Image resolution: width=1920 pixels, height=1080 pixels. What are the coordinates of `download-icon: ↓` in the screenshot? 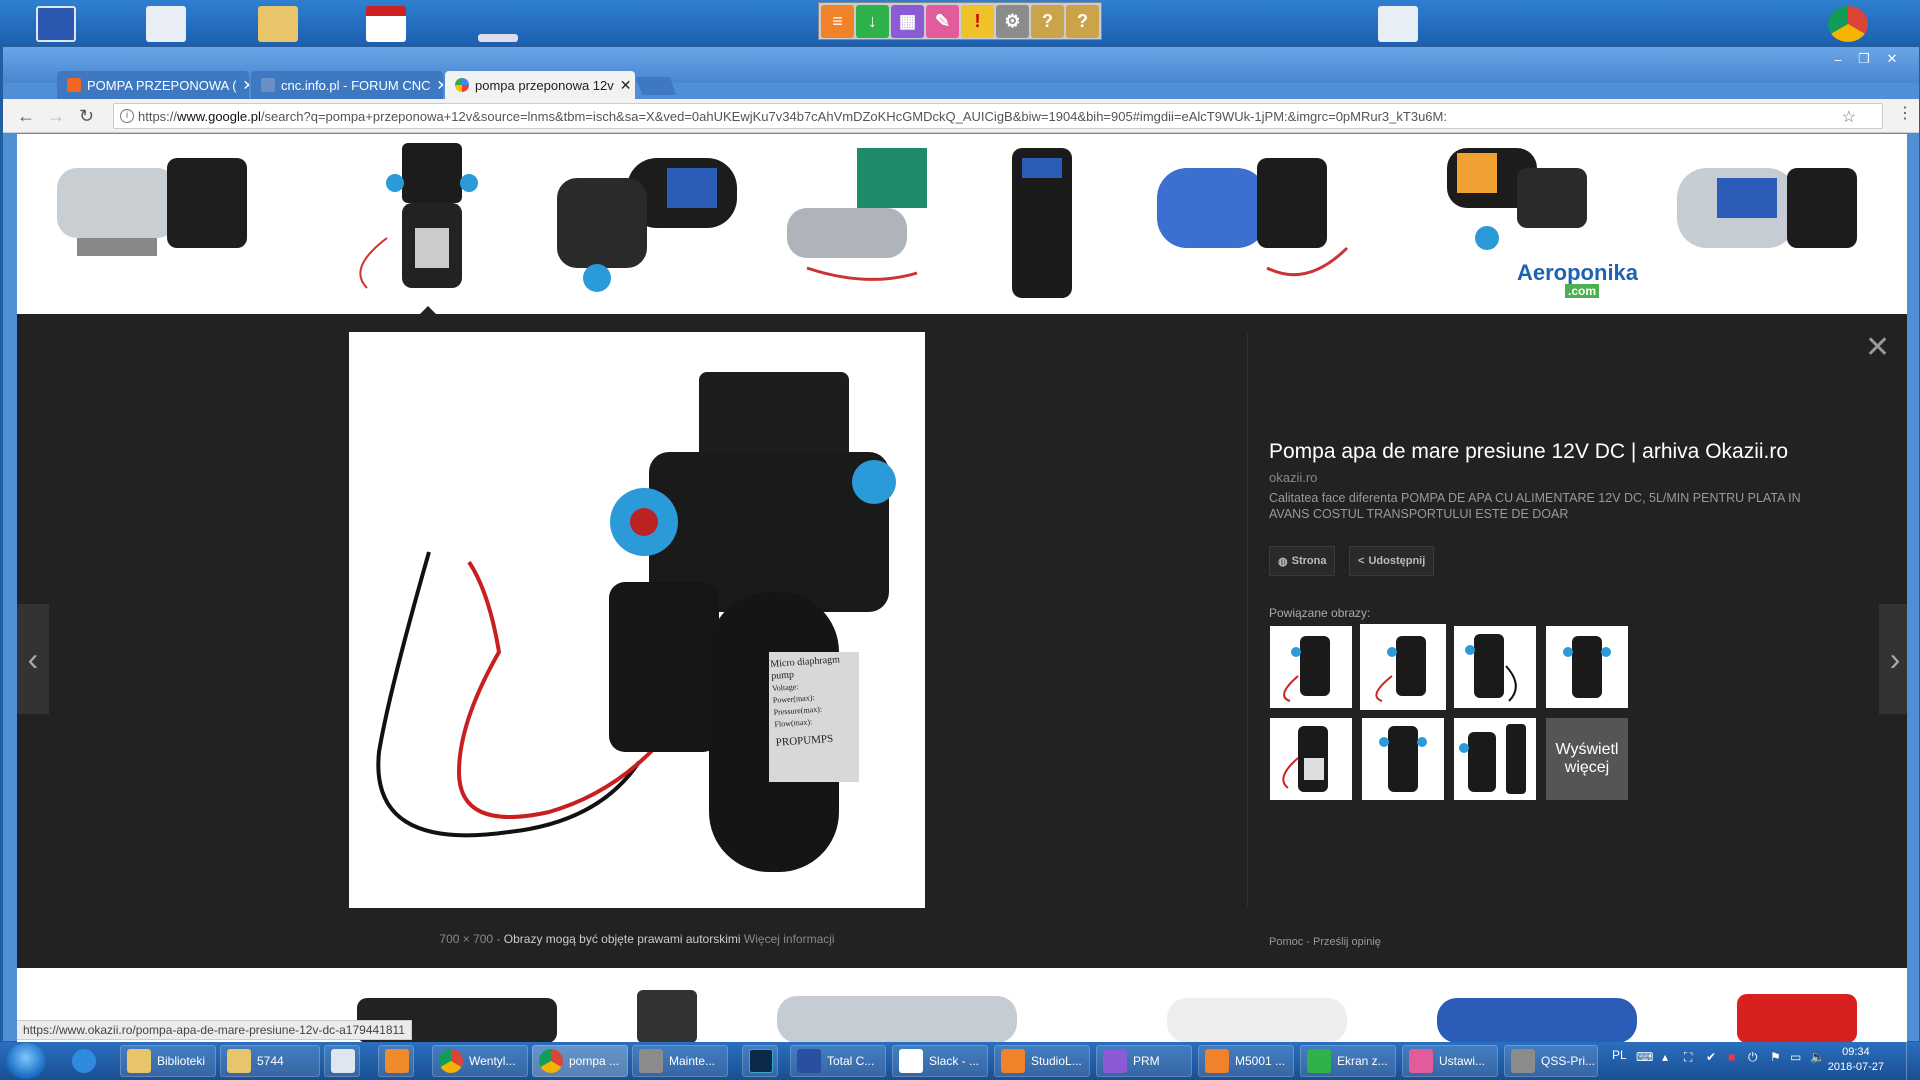 It's located at (872, 21).